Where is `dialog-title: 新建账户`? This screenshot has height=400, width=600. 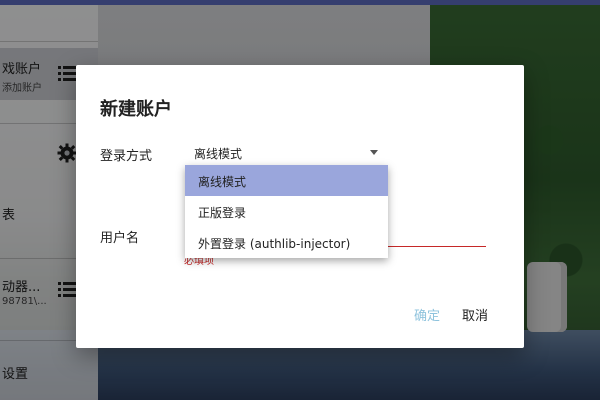
dialog-title: 新建账户 is located at coordinates (136, 109).